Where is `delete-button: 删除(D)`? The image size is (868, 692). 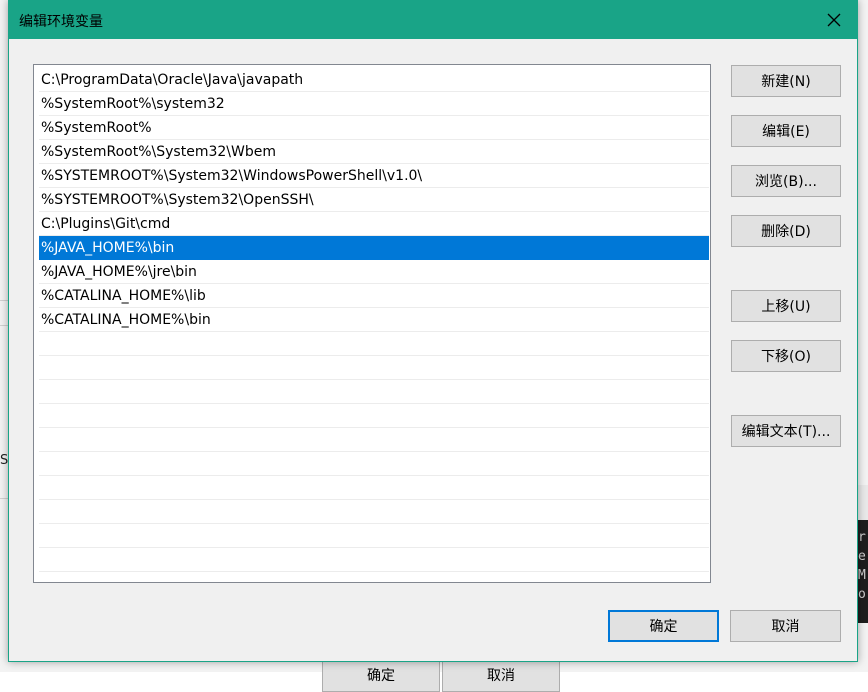 delete-button: 删除(D) is located at coordinates (786, 231).